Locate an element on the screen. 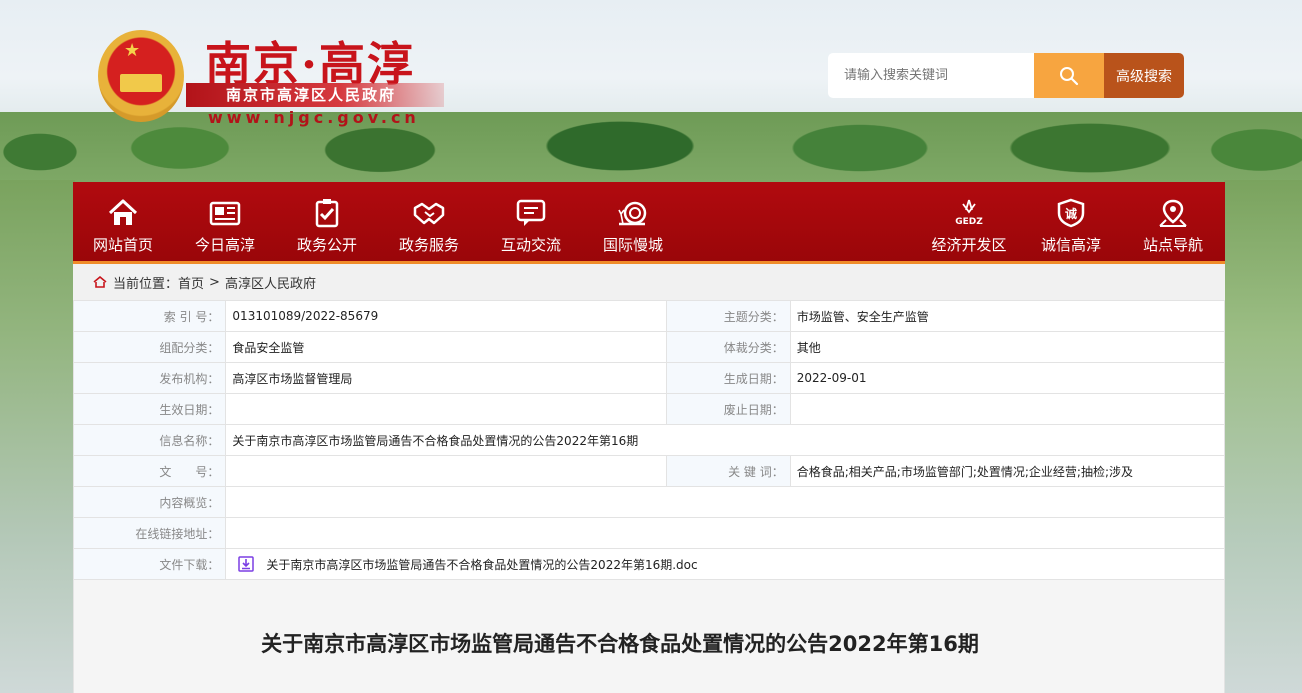 The height and width of the screenshot is (693, 1302). publisher-label: 发布机构： is located at coordinates (149, 378).